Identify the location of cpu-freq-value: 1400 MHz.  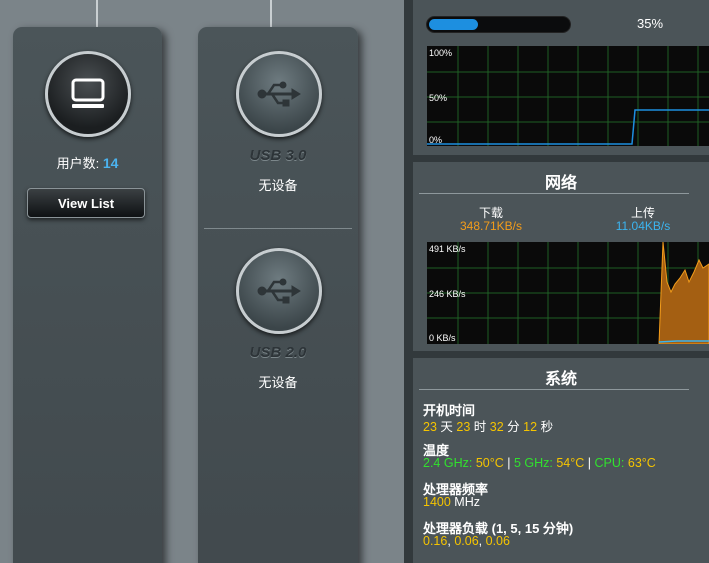
(451, 502).